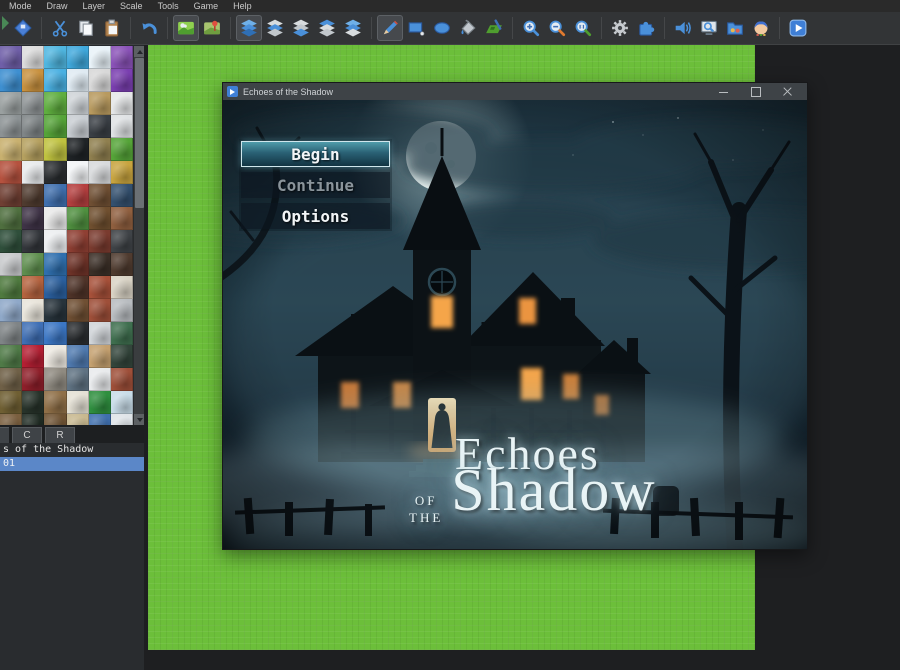 This screenshot has height=670, width=900. Describe the element at coordinates (756, 91) in the screenshot. I see `maximize-icon` at that location.